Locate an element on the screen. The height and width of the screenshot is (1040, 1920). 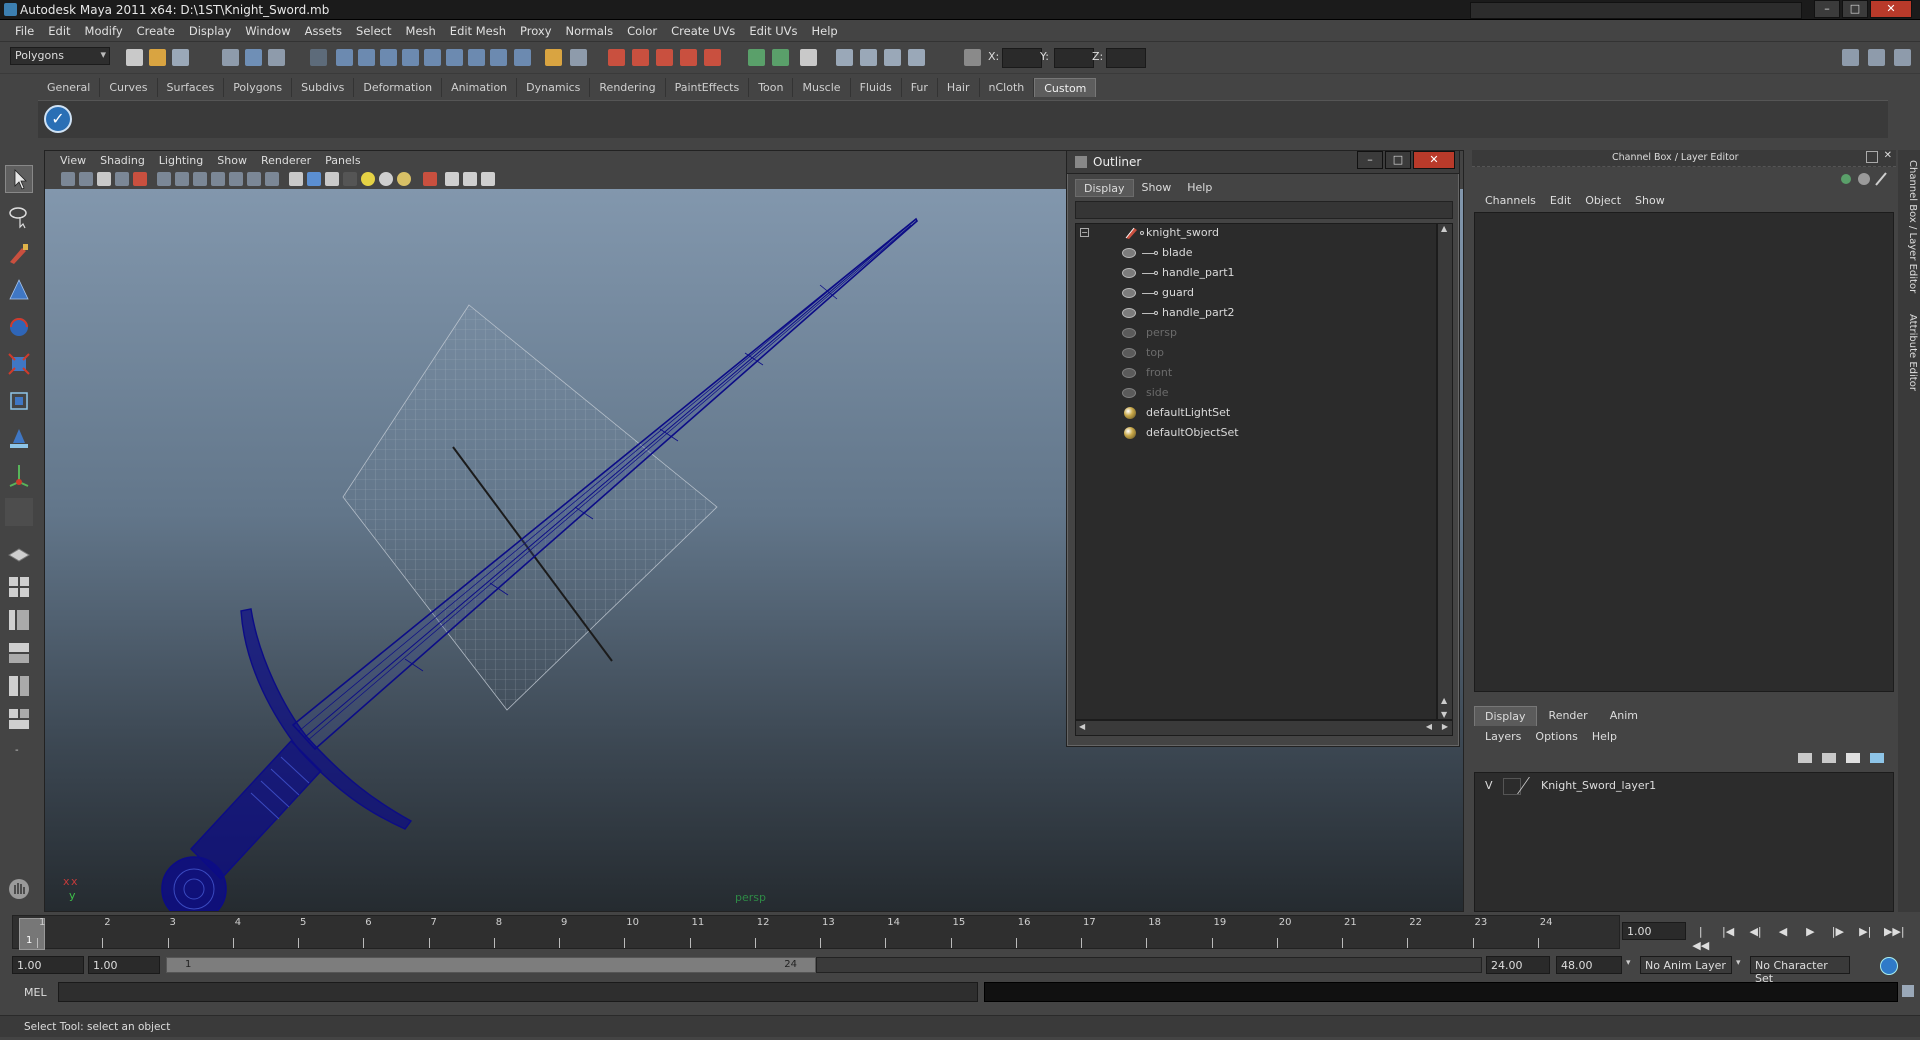
selection-mask-icon is located at coordinates (318, 57).